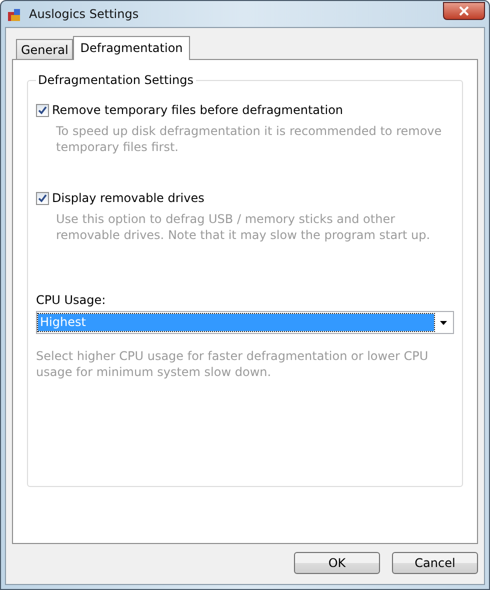 The image size is (490, 590). I want to click on close-icon, so click(464, 11).